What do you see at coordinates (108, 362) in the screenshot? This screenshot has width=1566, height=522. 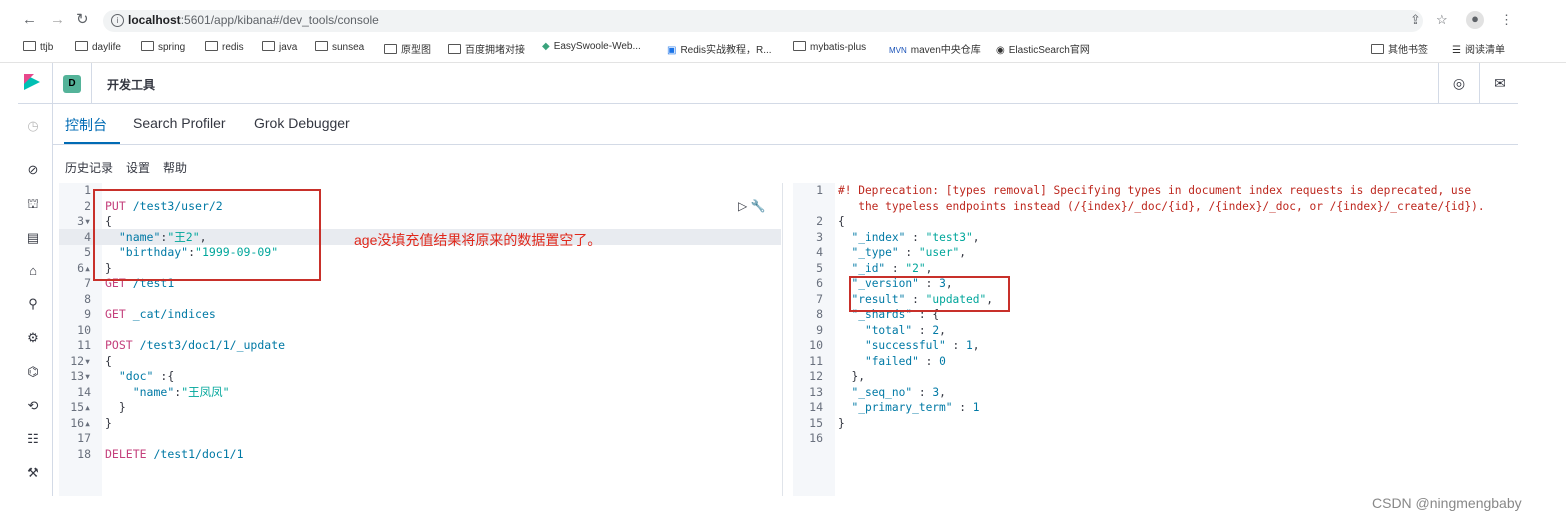 I see `code-line: {` at bounding box center [108, 362].